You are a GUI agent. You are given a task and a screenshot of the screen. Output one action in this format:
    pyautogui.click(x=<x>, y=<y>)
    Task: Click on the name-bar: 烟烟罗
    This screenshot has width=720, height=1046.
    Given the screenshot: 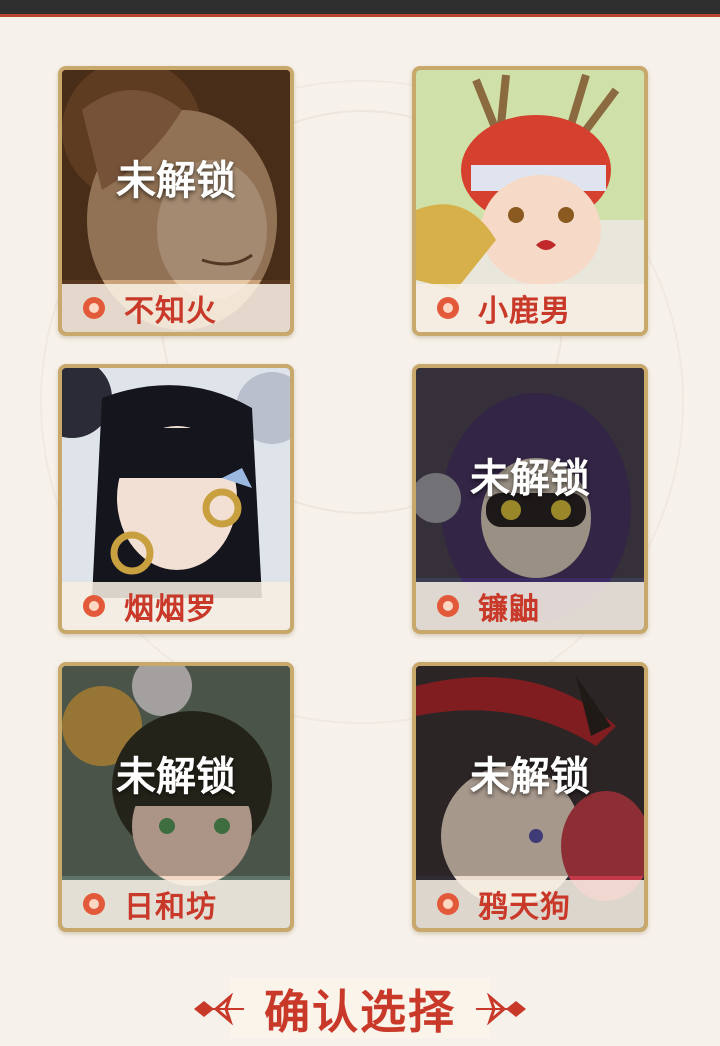 What is the action you would take?
    pyautogui.click(x=176, y=606)
    